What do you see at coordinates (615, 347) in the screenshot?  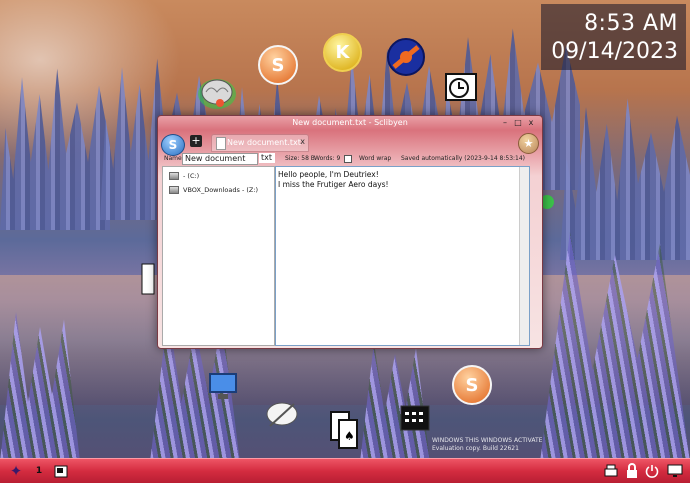 I see `lavender-flowers` at bounding box center [615, 347].